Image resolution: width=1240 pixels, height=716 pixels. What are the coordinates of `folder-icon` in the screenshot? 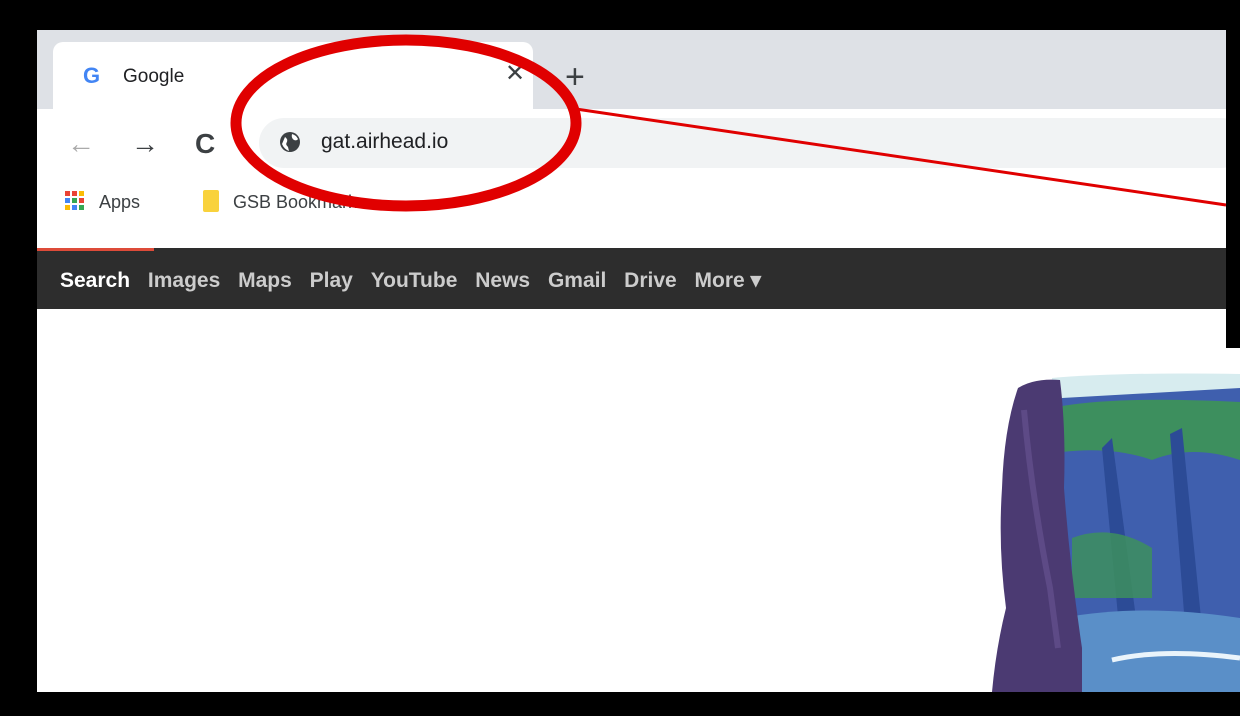 It's located at (211, 201).